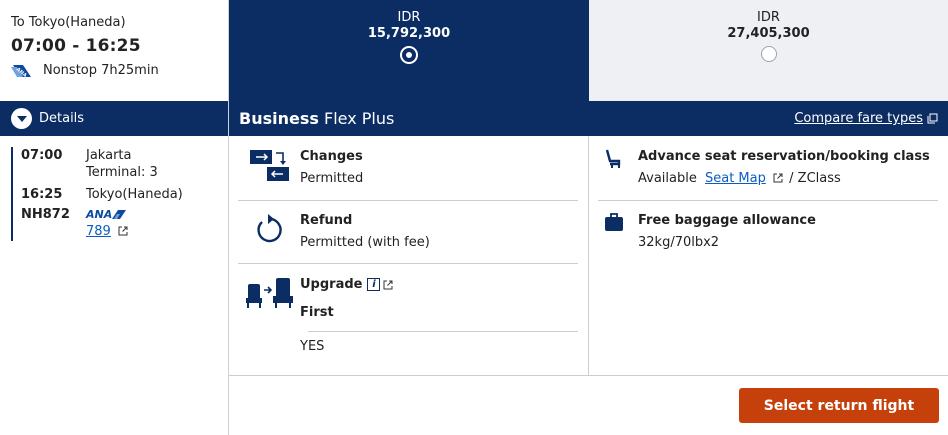 The image size is (948, 435). What do you see at coordinates (312, 346) in the screenshot?
I see `upgrade-value: YES` at bounding box center [312, 346].